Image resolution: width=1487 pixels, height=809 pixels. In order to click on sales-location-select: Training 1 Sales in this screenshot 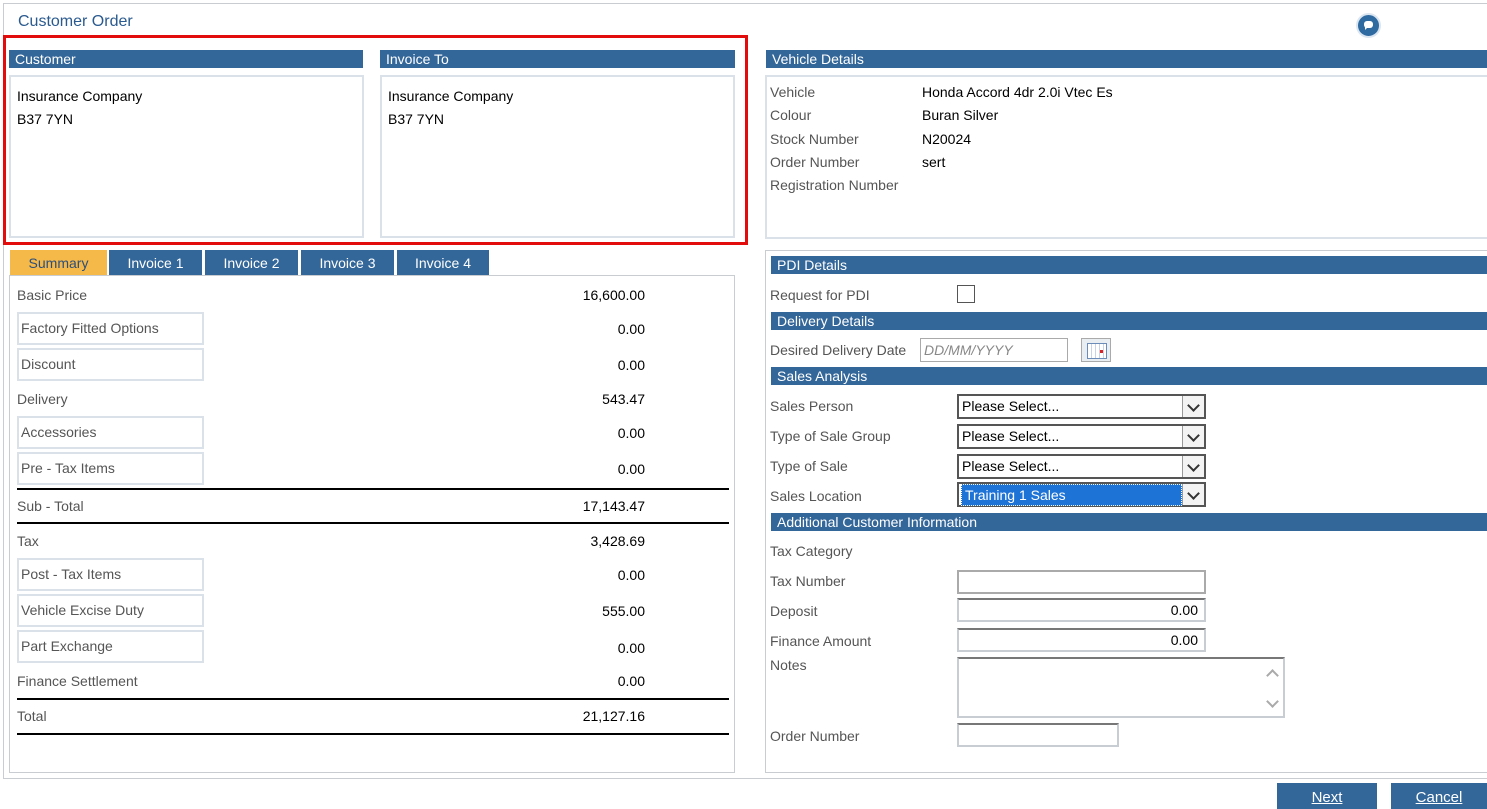, I will do `click(1081, 494)`.